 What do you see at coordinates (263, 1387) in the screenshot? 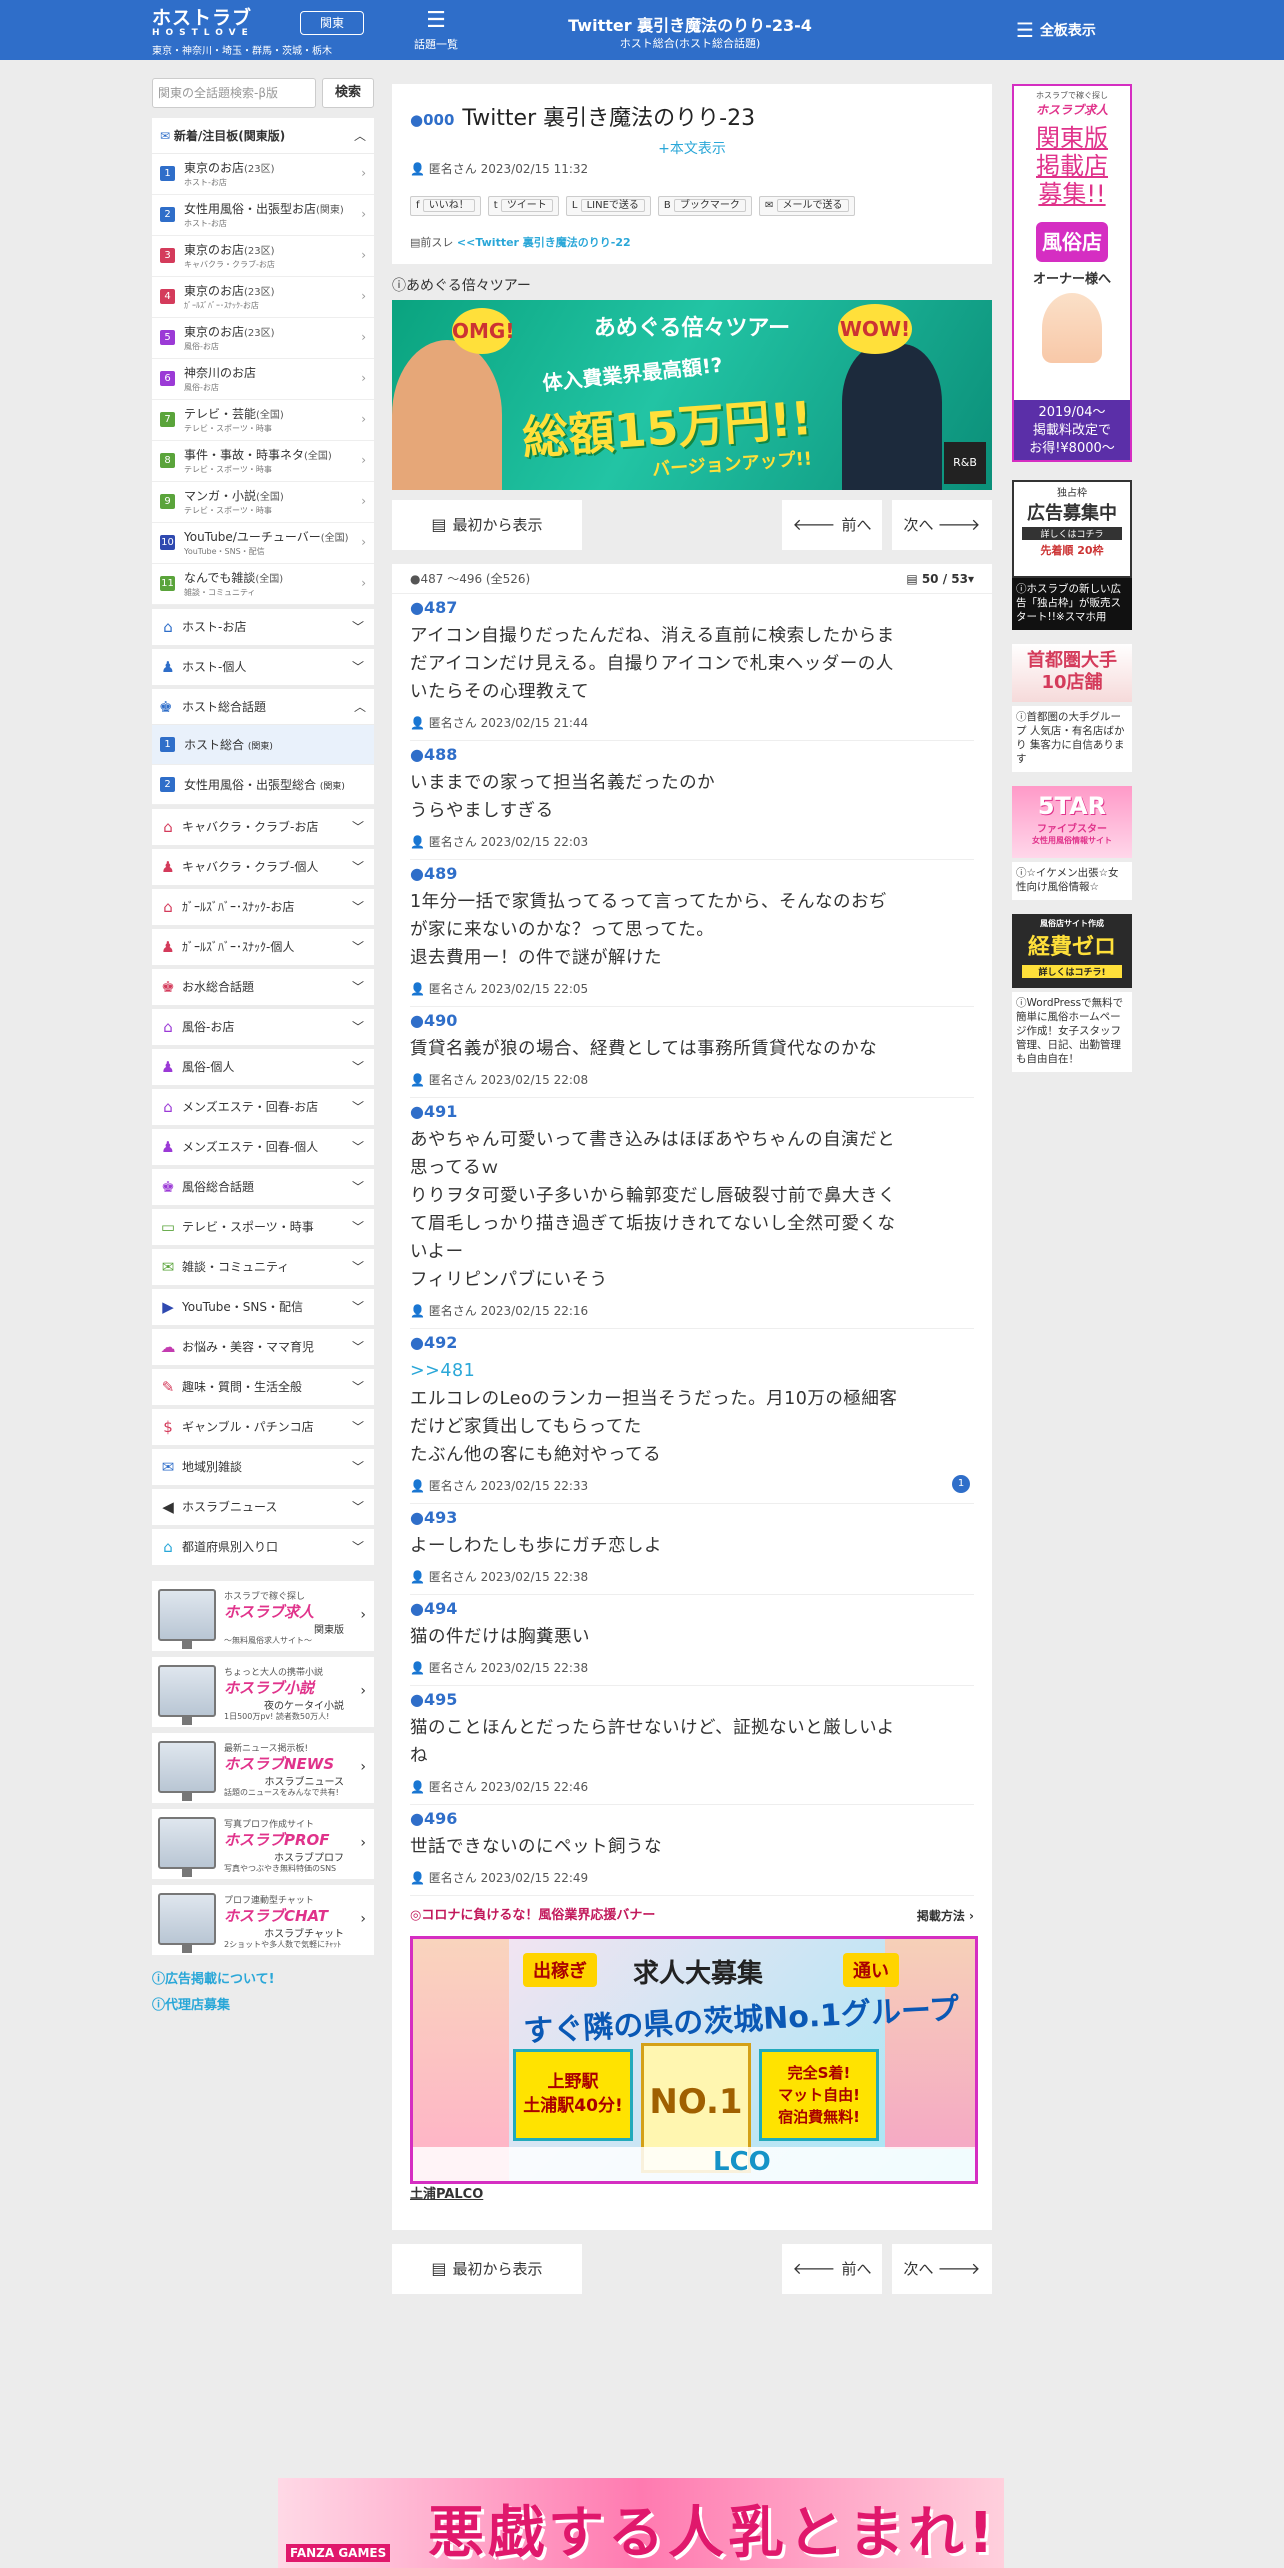
I see `category-item: ✎ 趣味・質問・生活全般 ﹀` at bounding box center [263, 1387].